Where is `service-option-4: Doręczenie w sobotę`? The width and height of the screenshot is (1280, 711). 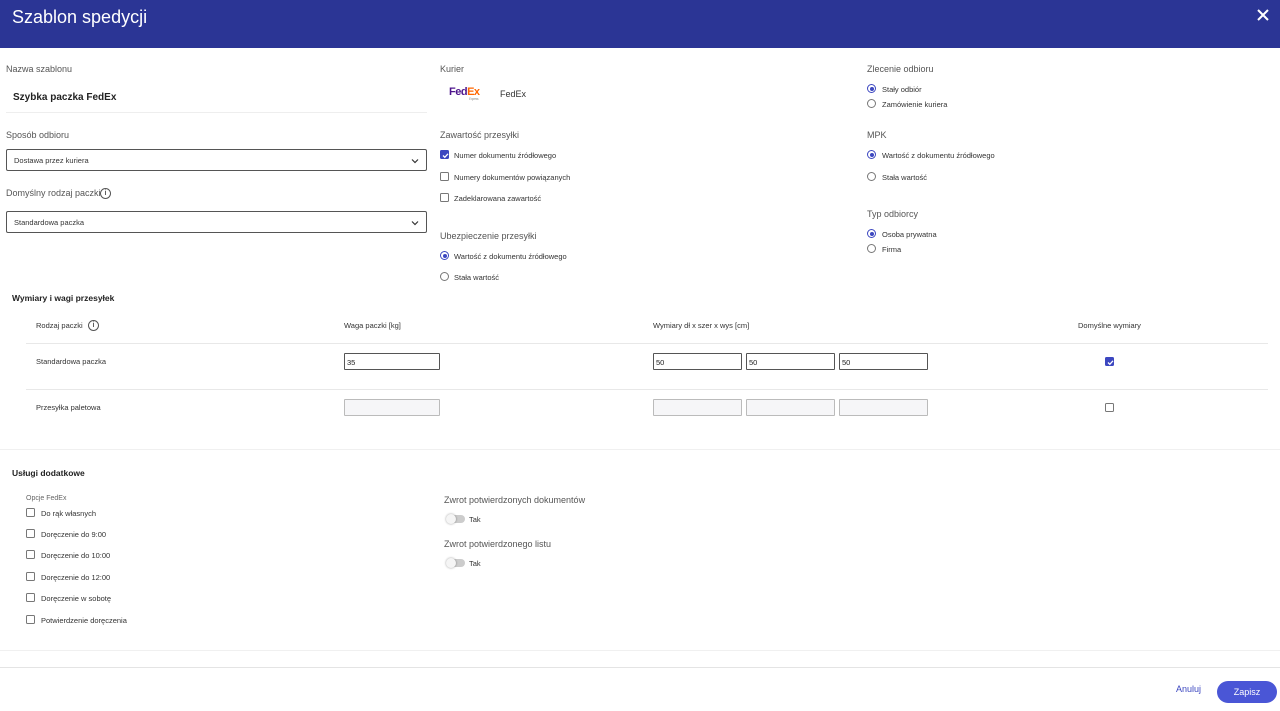 service-option-4: Doręczenie w sobotę is located at coordinates (76, 598).